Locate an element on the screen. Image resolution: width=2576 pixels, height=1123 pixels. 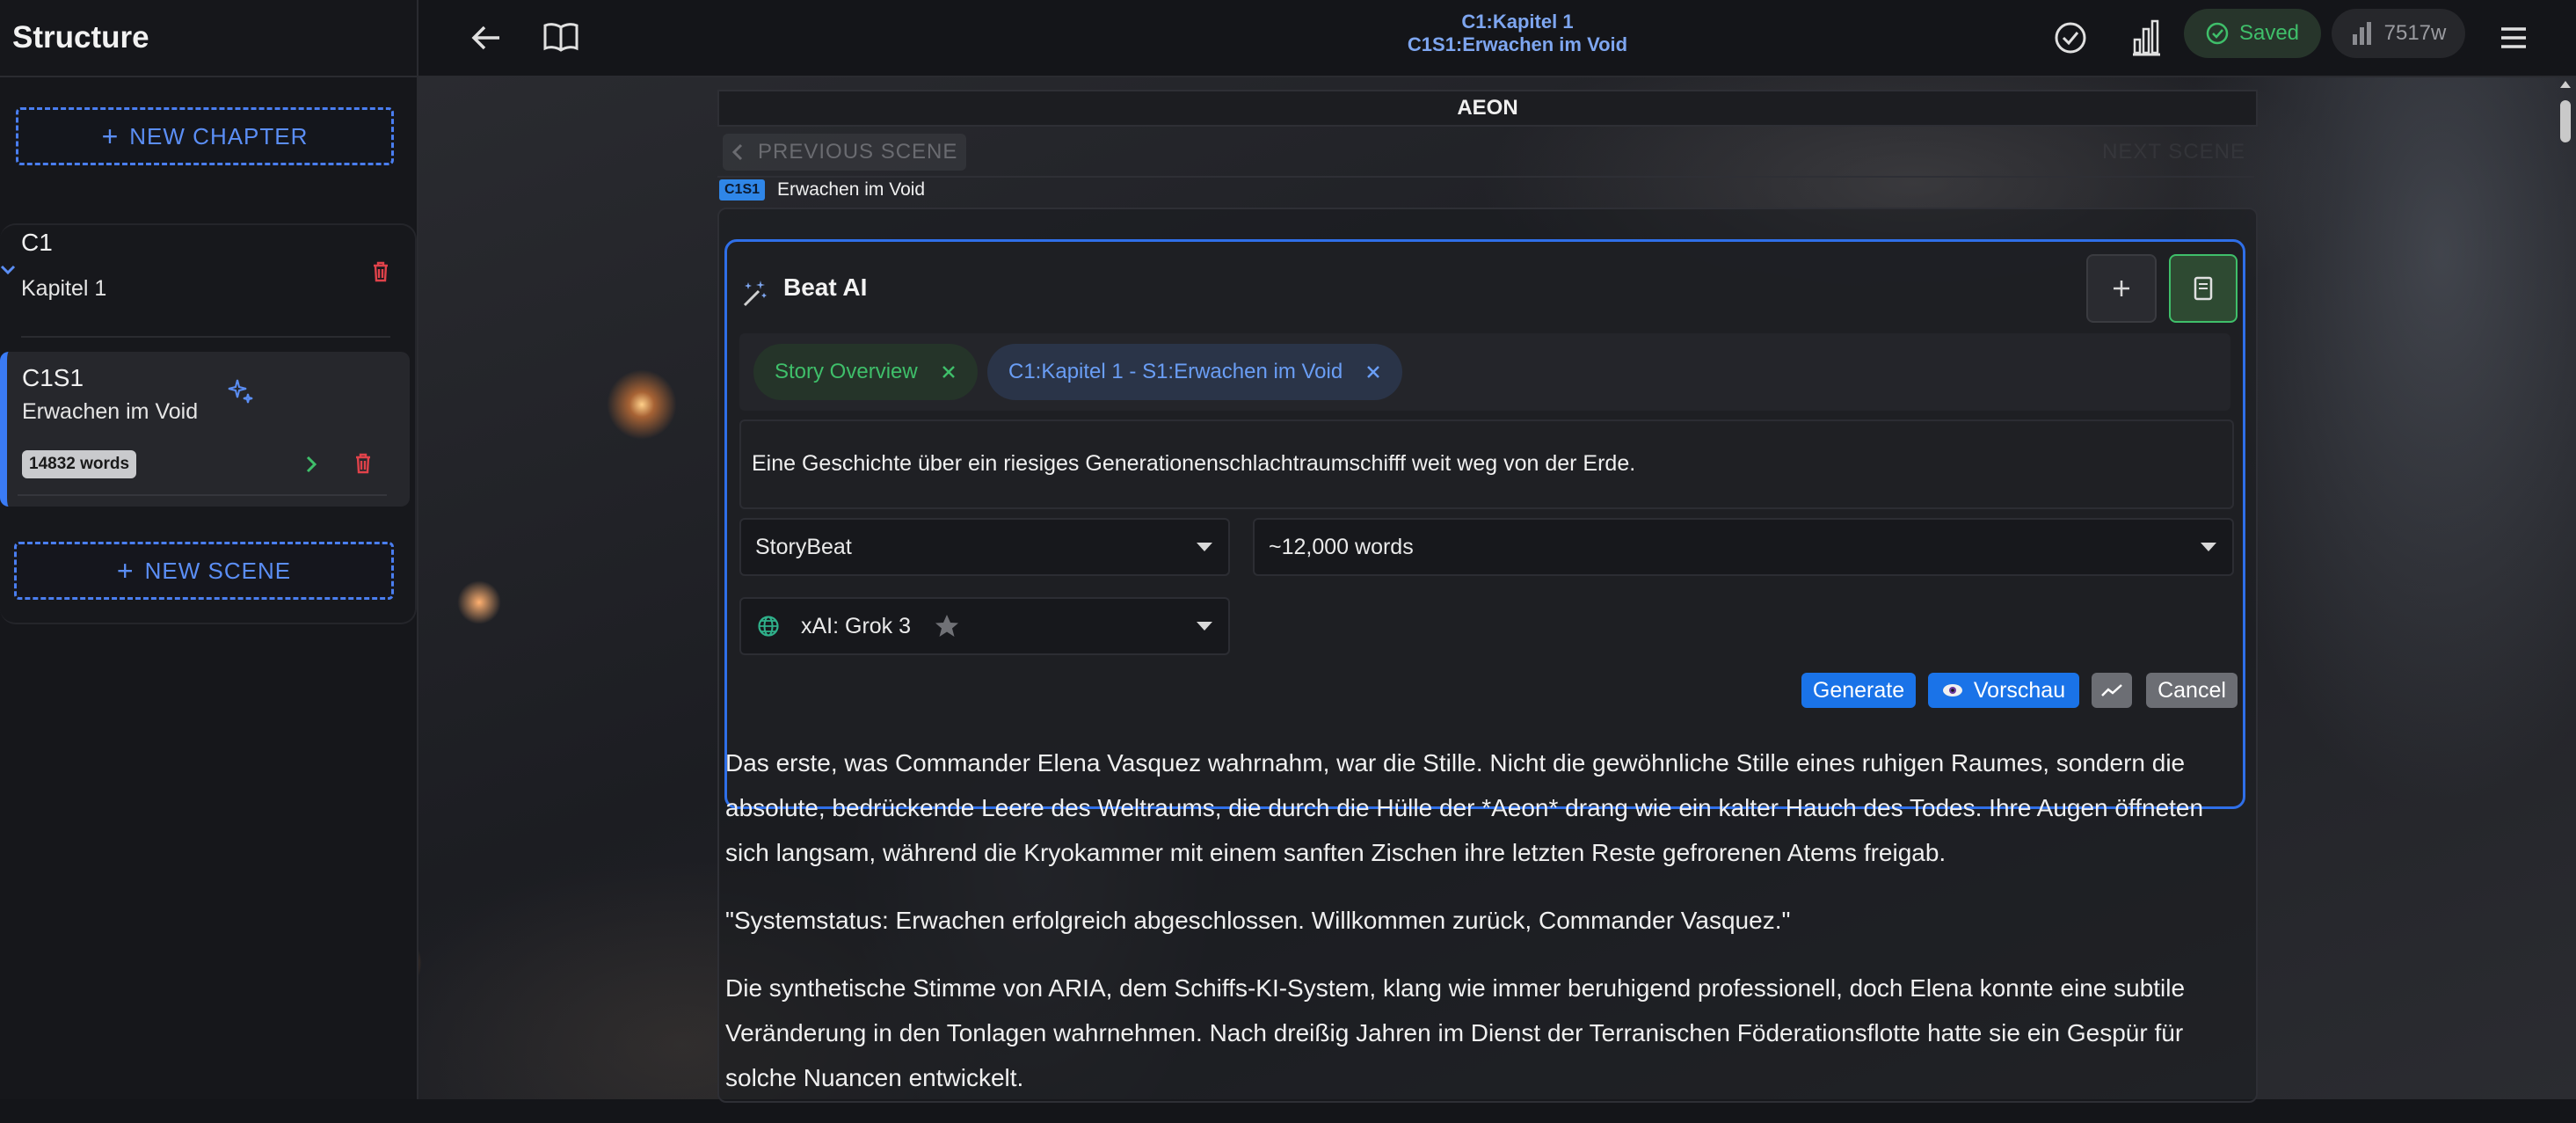
beat-type-value: StoryBeat is located at coordinates (803, 546).